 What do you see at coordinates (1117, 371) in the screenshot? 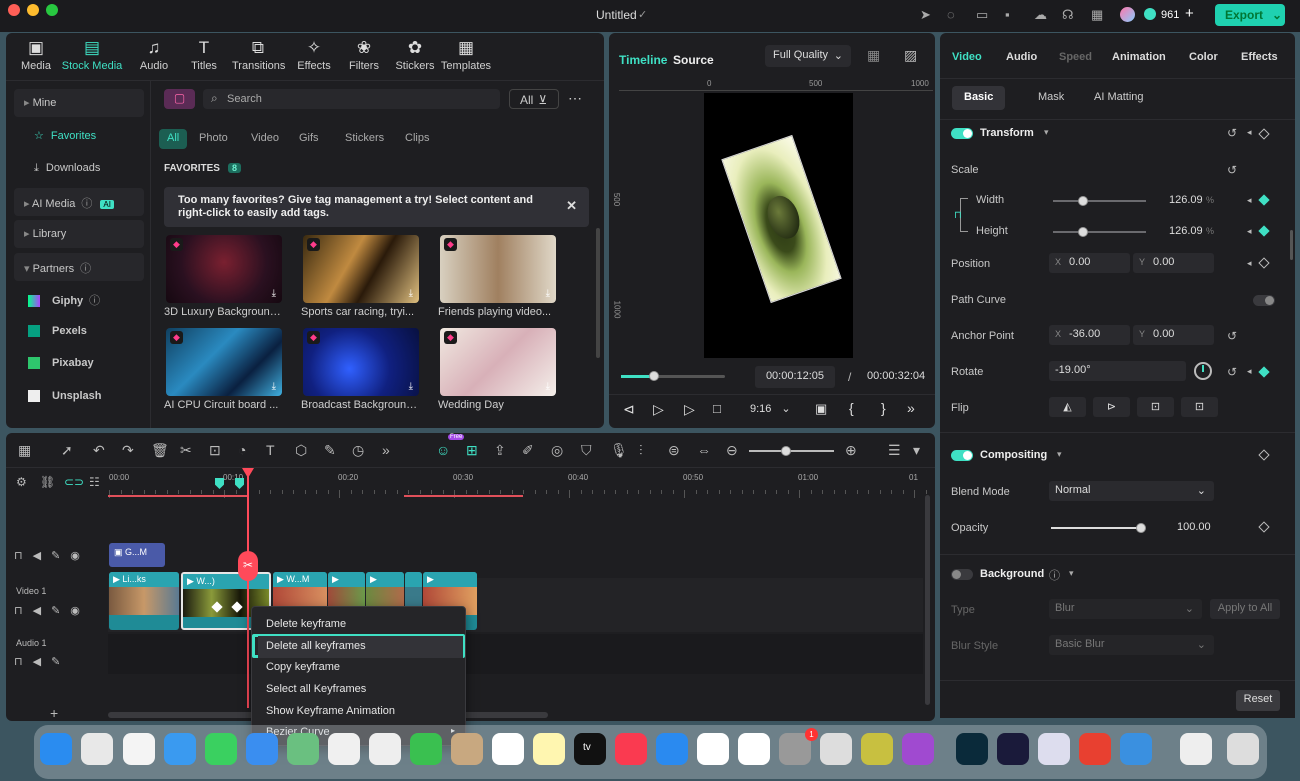
I see `rotate-field: -19.00°` at bounding box center [1117, 371].